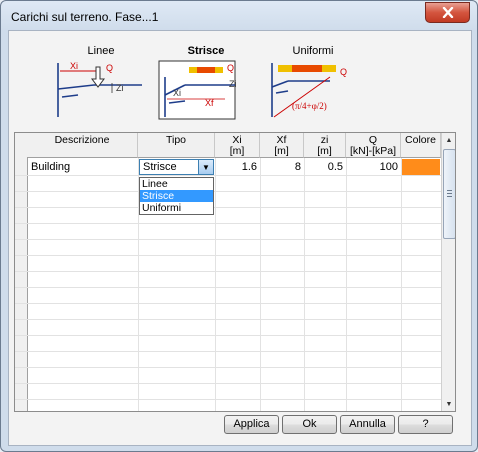 Image resolution: width=478 pixels, height=452 pixels. What do you see at coordinates (85, 17) in the screenshot?
I see `window-title: Carichi sul terreno. Fase...1` at bounding box center [85, 17].